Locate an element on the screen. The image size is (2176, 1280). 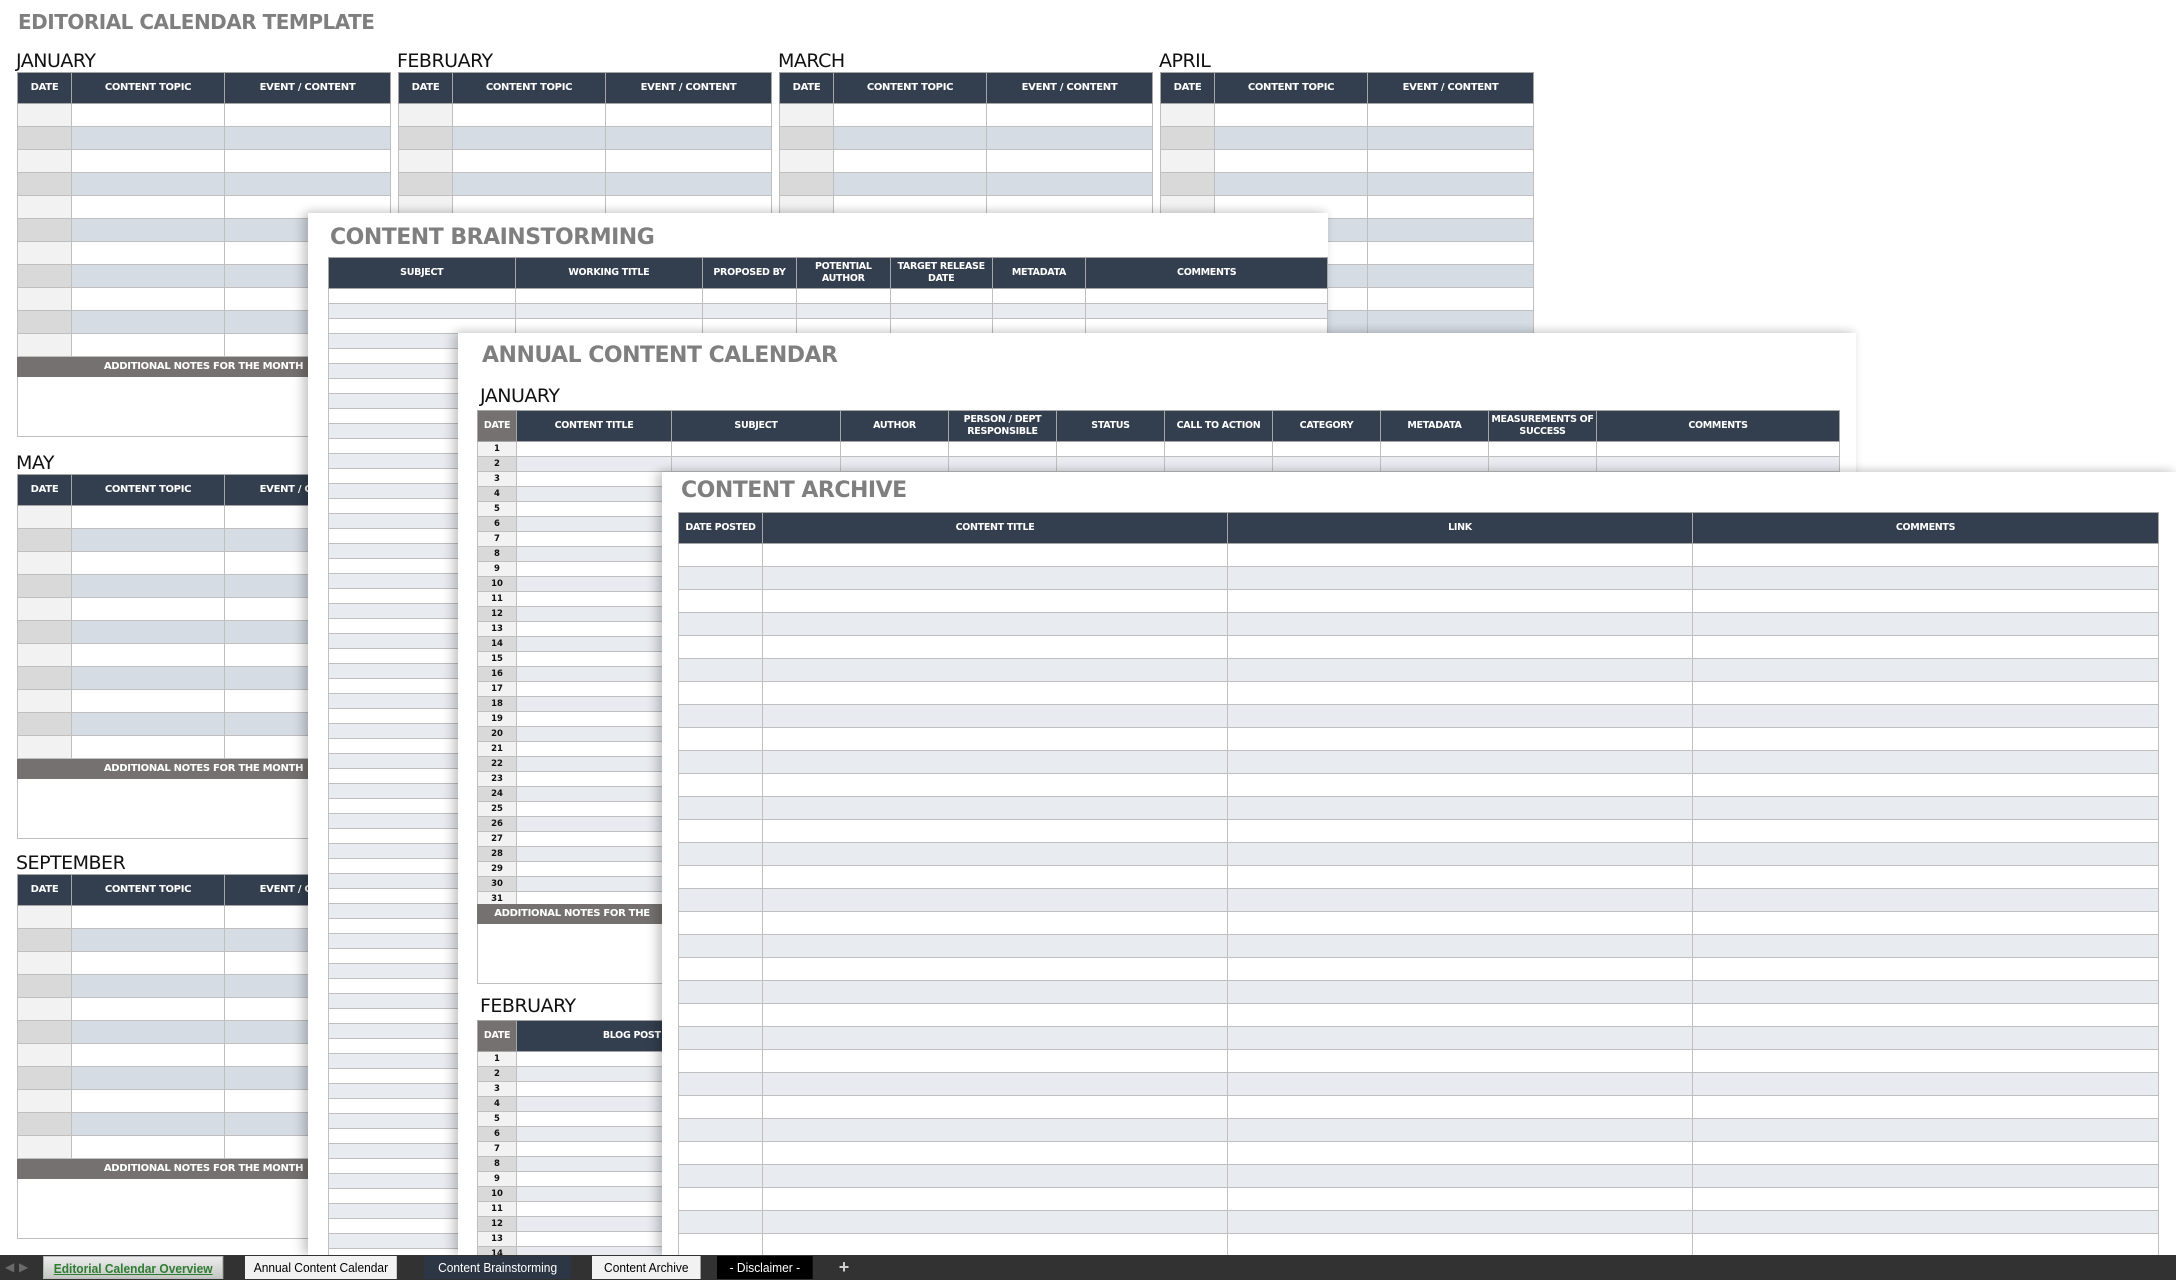
day-number-cell: 3 is located at coordinates (497, 1089).